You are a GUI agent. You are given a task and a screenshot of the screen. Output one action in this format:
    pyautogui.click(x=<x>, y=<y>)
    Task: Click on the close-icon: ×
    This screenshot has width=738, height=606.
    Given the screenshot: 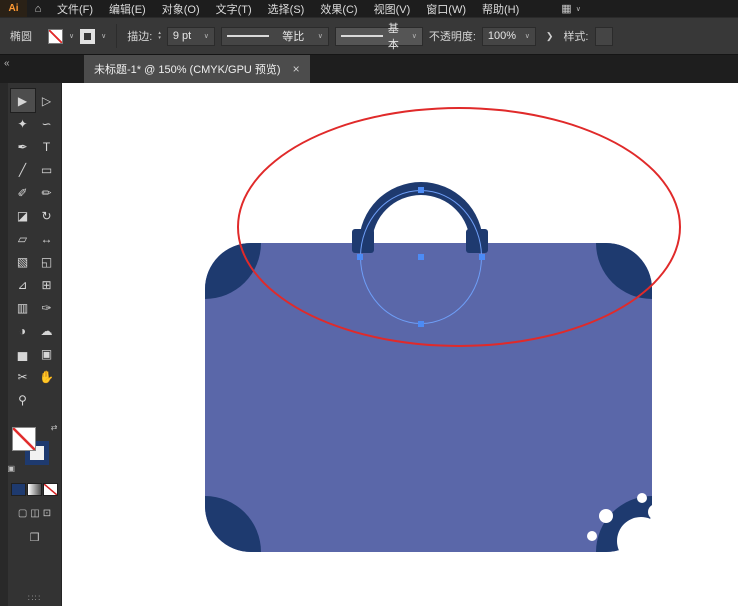 What is the action you would take?
    pyautogui.click(x=296, y=69)
    